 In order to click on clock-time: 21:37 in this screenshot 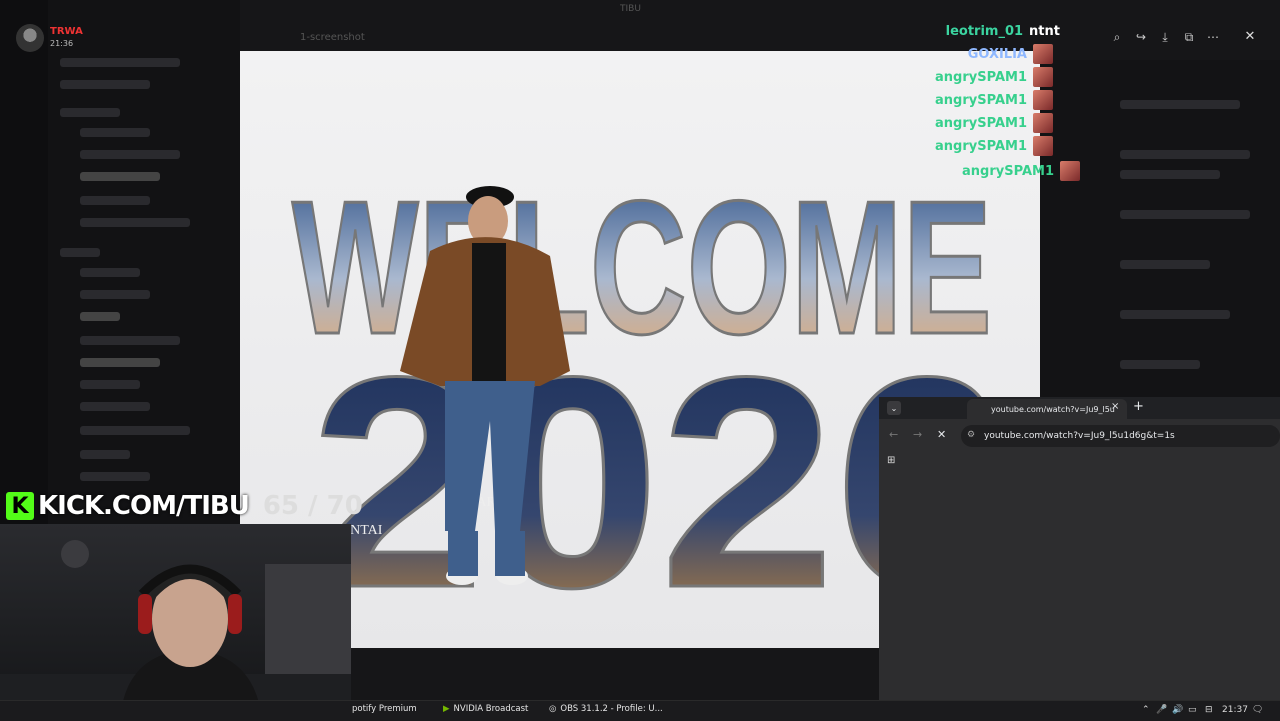, I will do `click(1235, 710)`.